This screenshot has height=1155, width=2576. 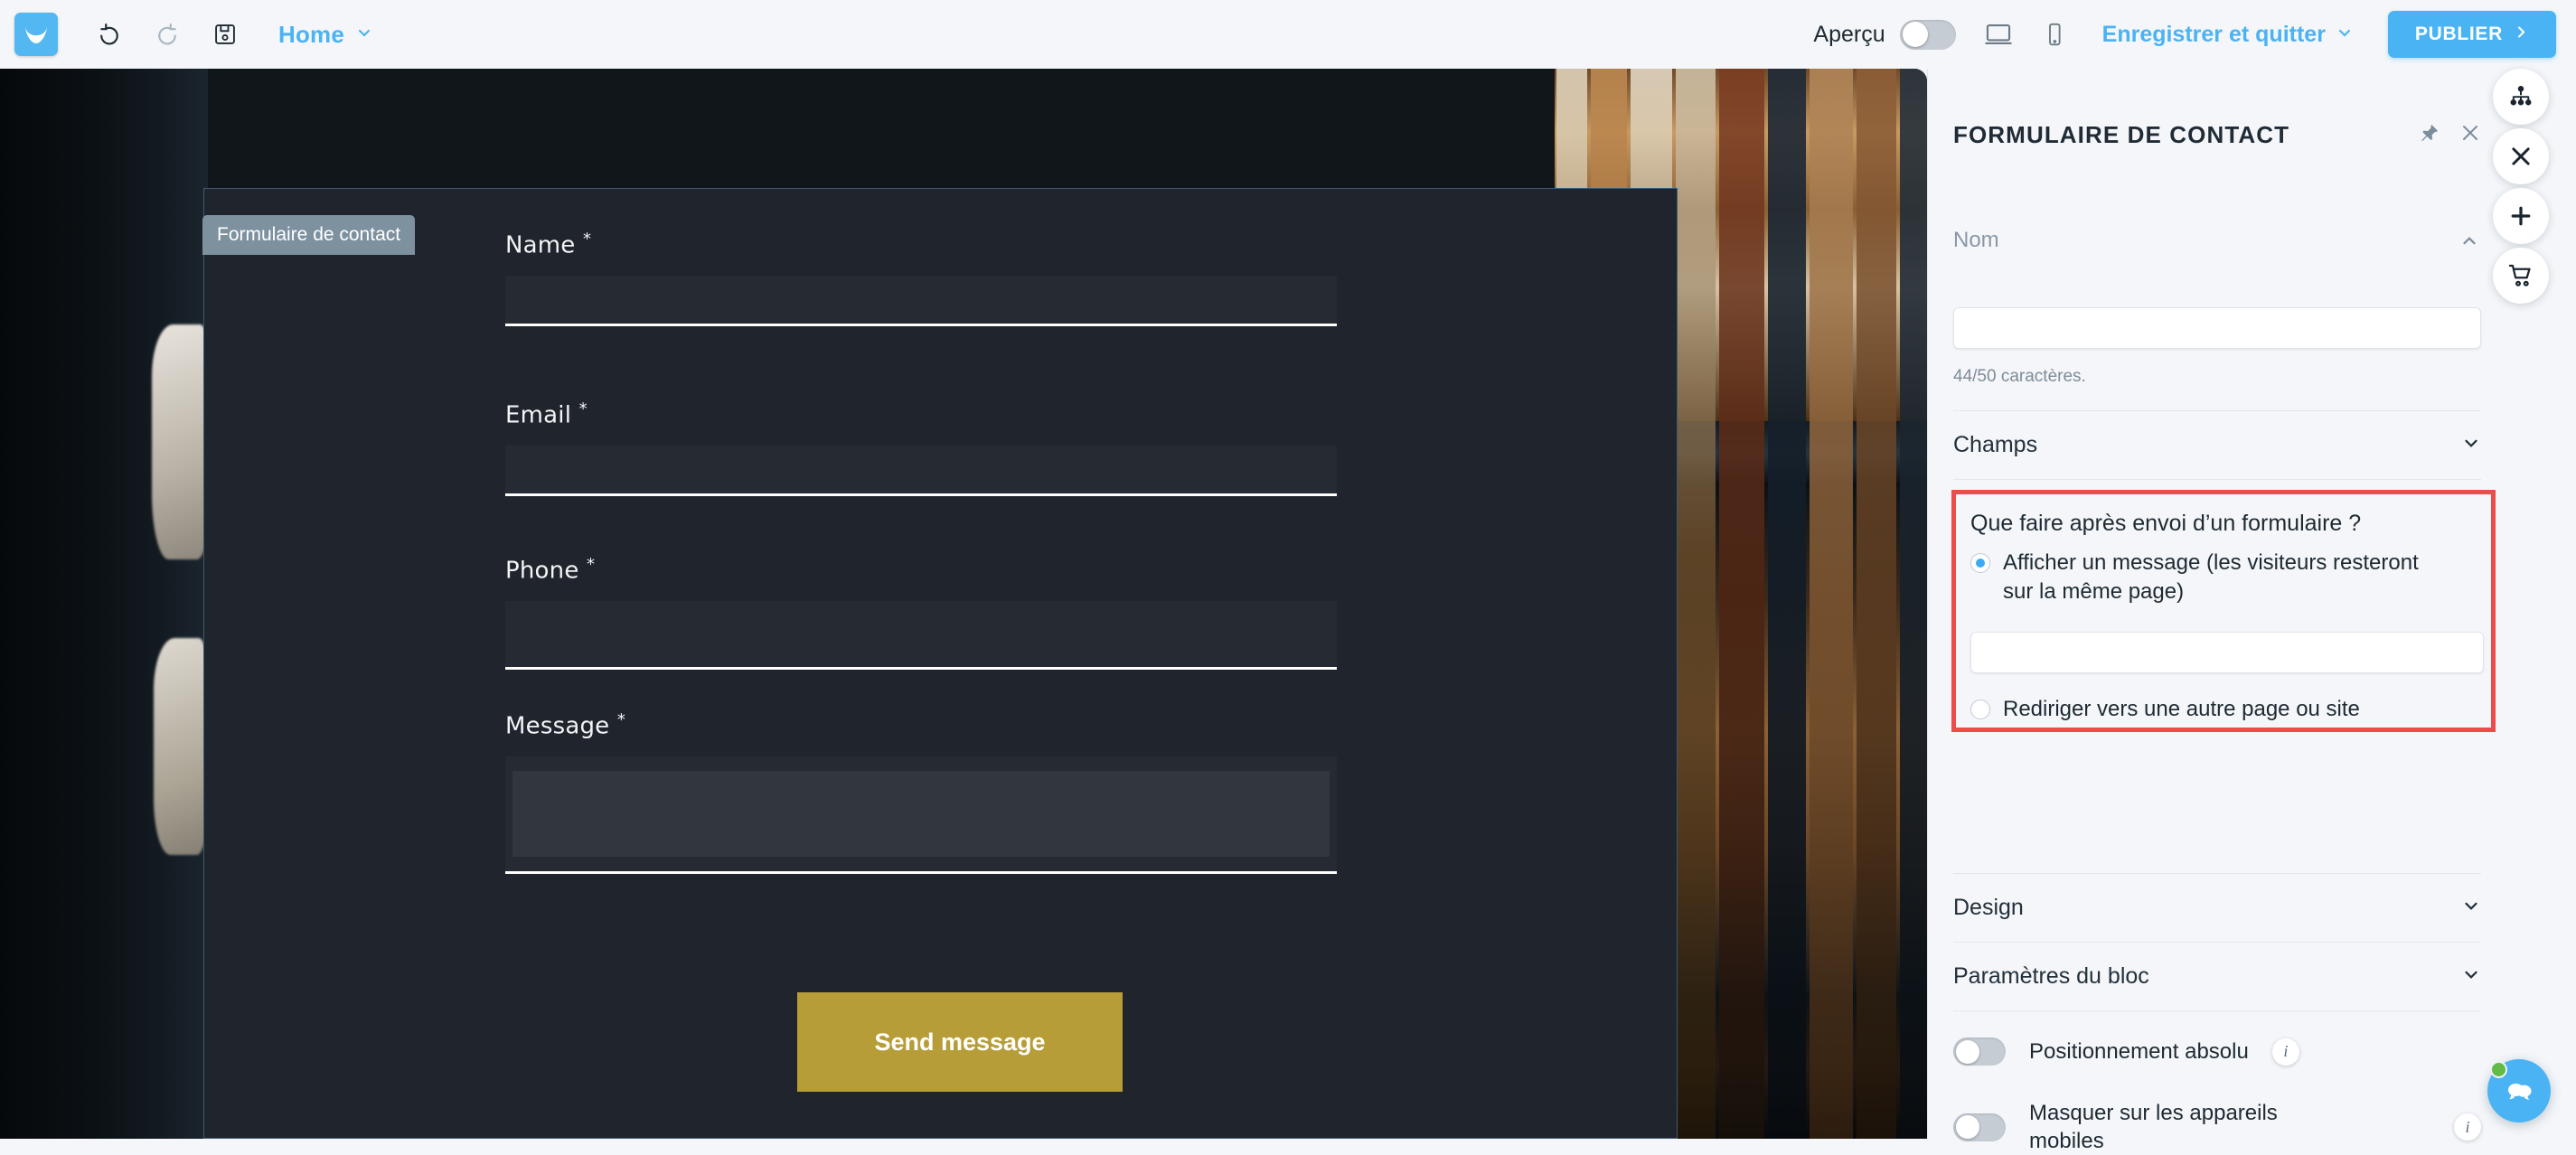 What do you see at coordinates (1999, 34) in the screenshot?
I see `desktop-icon` at bounding box center [1999, 34].